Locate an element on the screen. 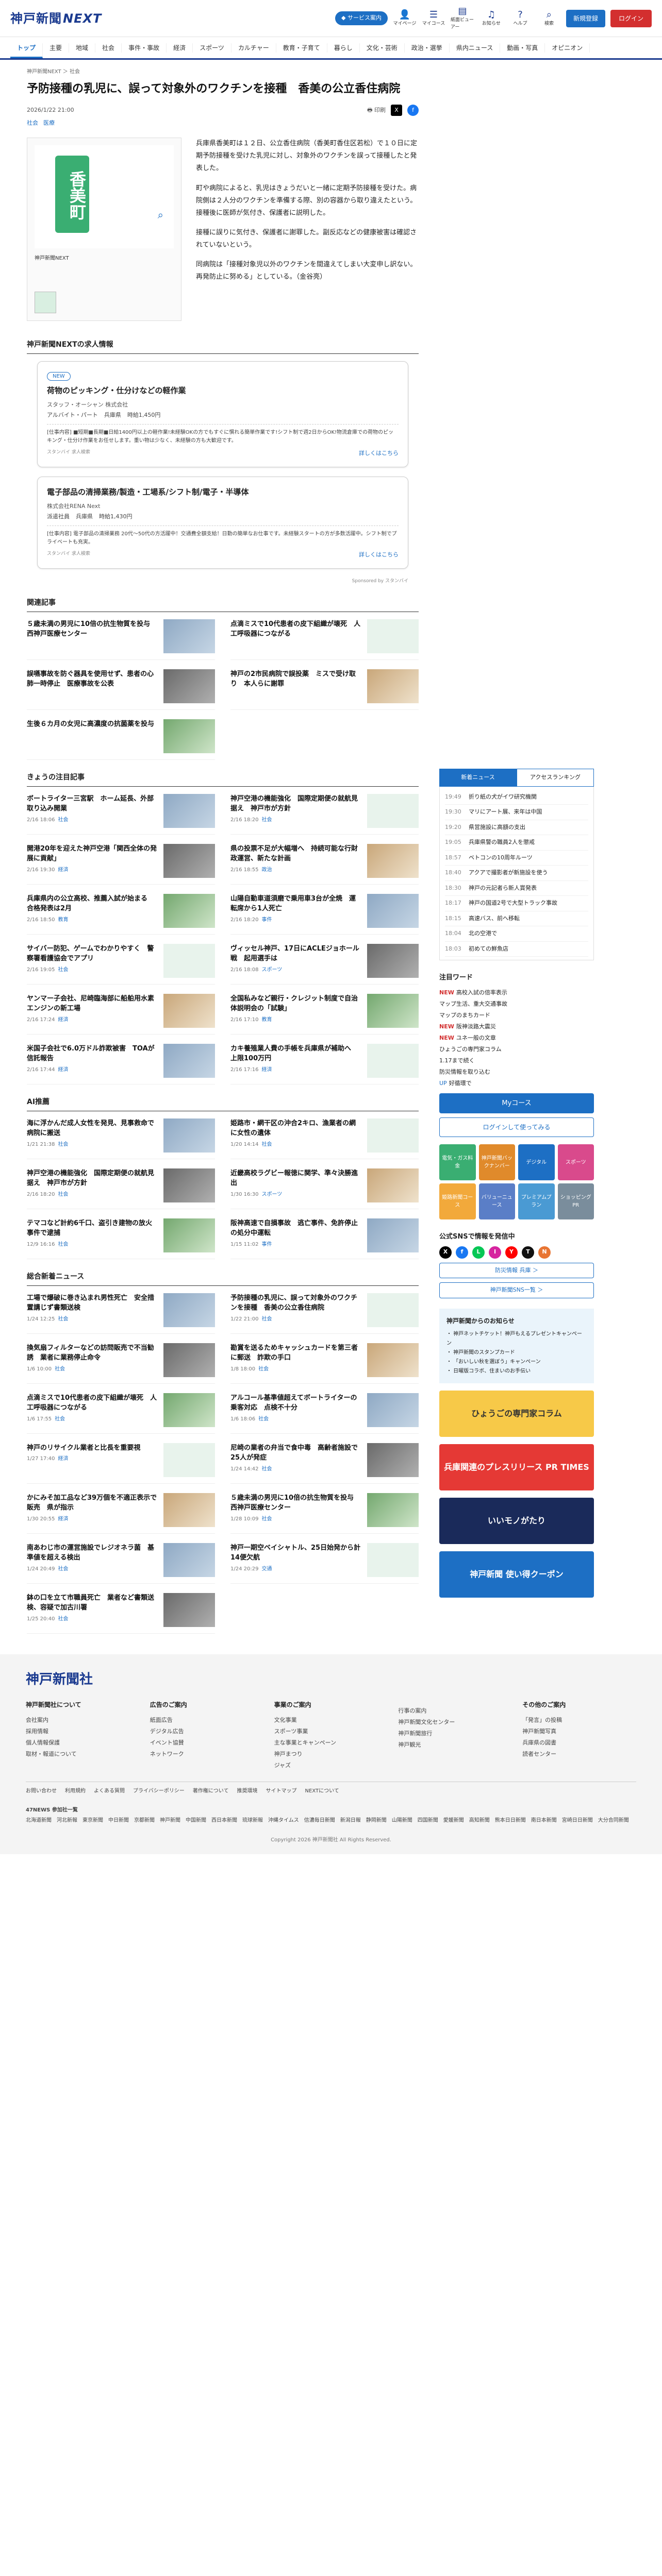 Image resolution: width=662 pixels, height=2576 pixels. keyword-text: ユネ一般の文章 is located at coordinates (476, 1038).